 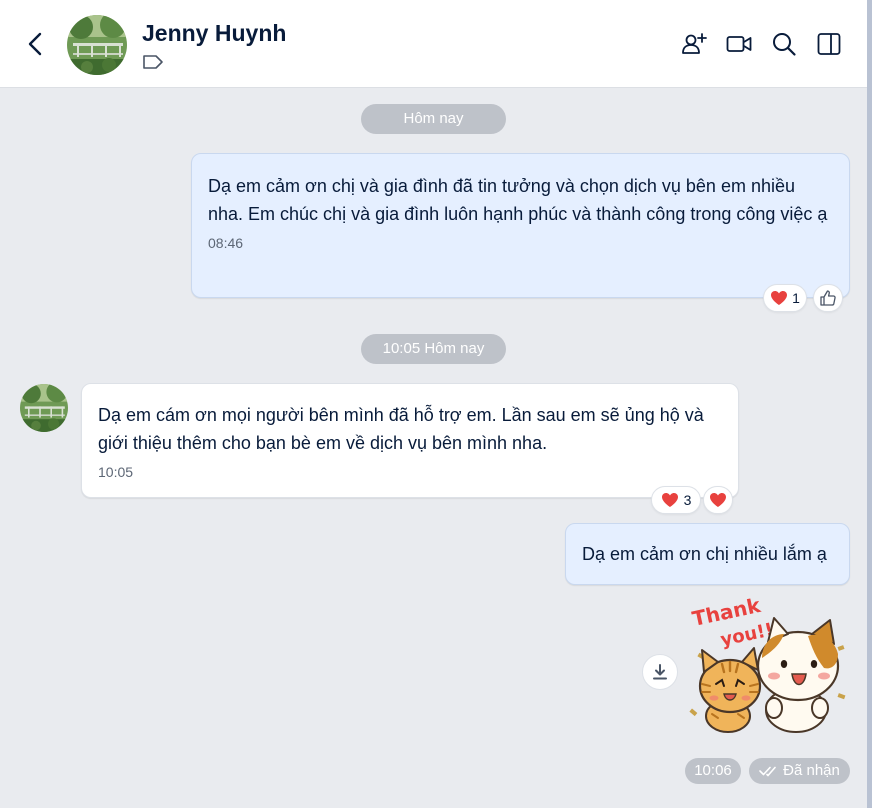 I want to click on contact-name: Jenny Huynh, so click(x=214, y=33).